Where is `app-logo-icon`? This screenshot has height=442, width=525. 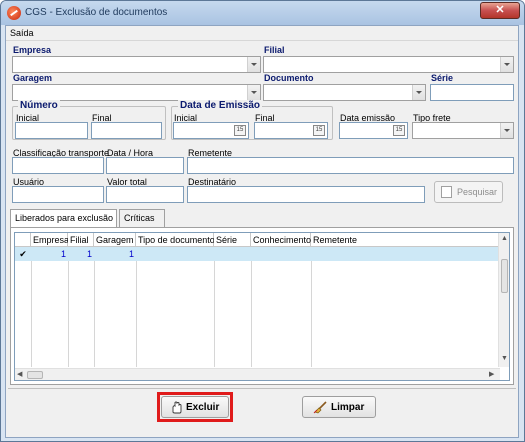 app-logo-icon is located at coordinates (14, 13).